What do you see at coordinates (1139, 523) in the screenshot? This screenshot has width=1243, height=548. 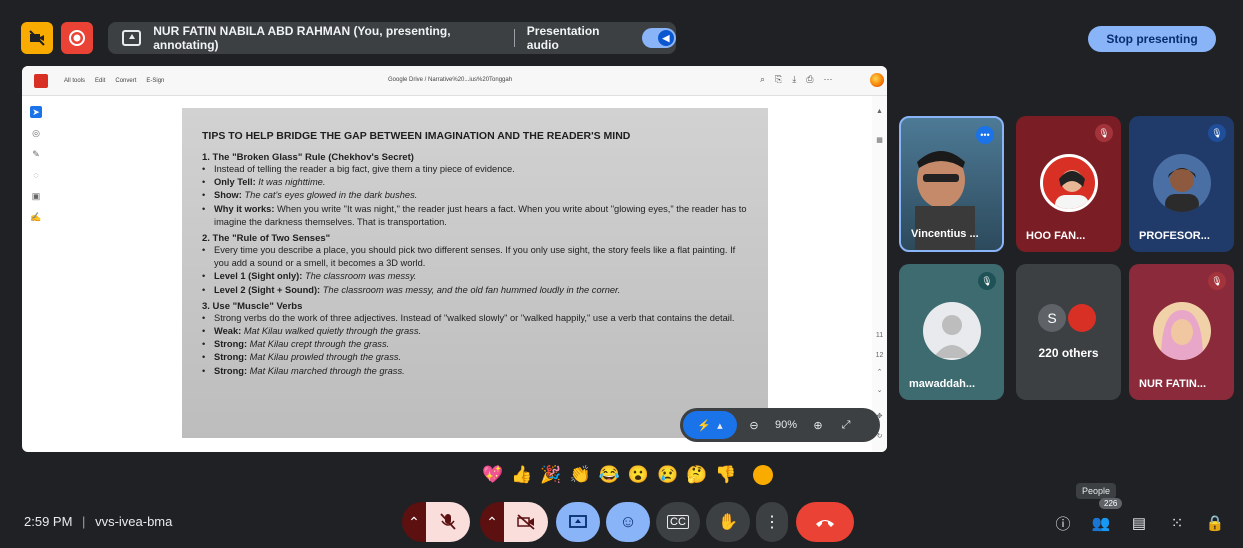 I see `chat-icon: ▤` at bounding box center [1139, 523].